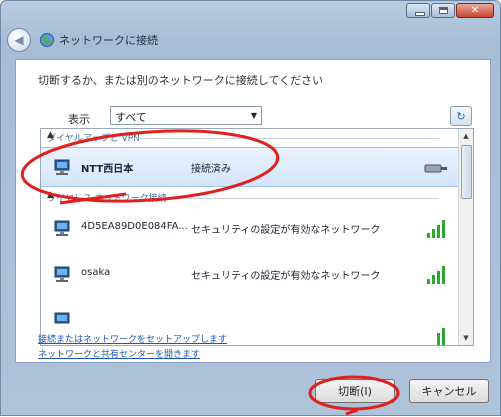  Describe the element at coordinates (435, 168) in the screenshot. I see `dialup-plug-icon` at that location.